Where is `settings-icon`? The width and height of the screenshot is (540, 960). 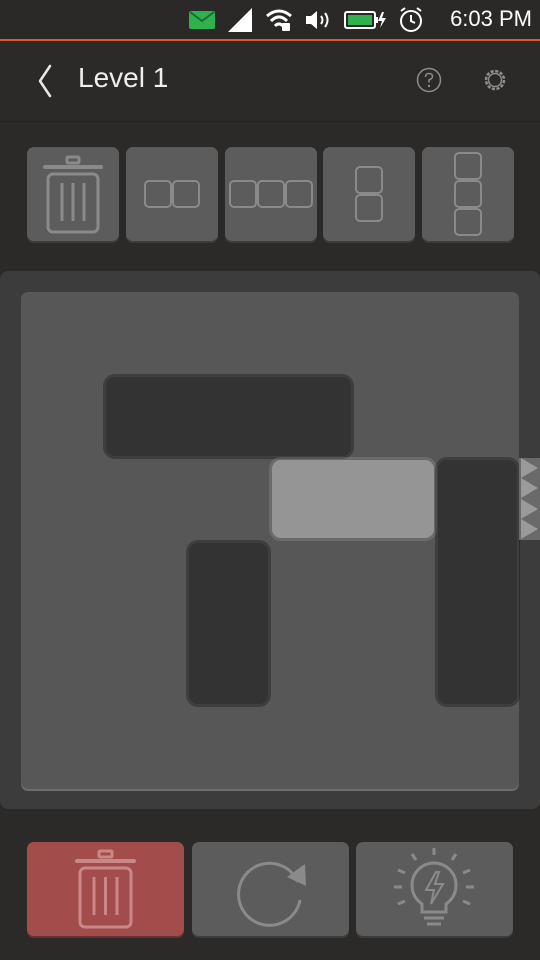 settings-icon is located at coordinates (495, 80).